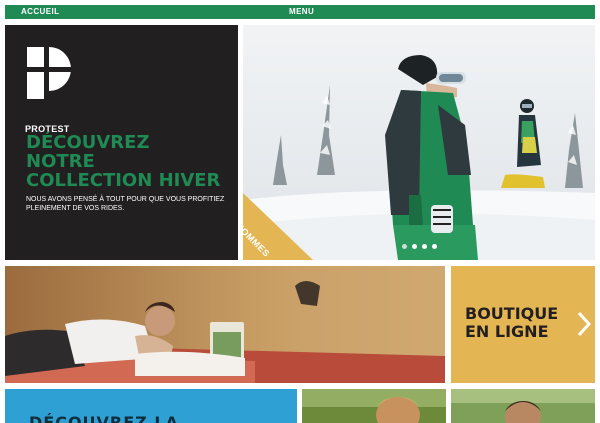 The width and height of the screenshot is (600, 423). Describe the element at coordinates (104, 418) in the screenshot. I see `bottom-blue-heading: DÉCOUVREZ LA` at that location.